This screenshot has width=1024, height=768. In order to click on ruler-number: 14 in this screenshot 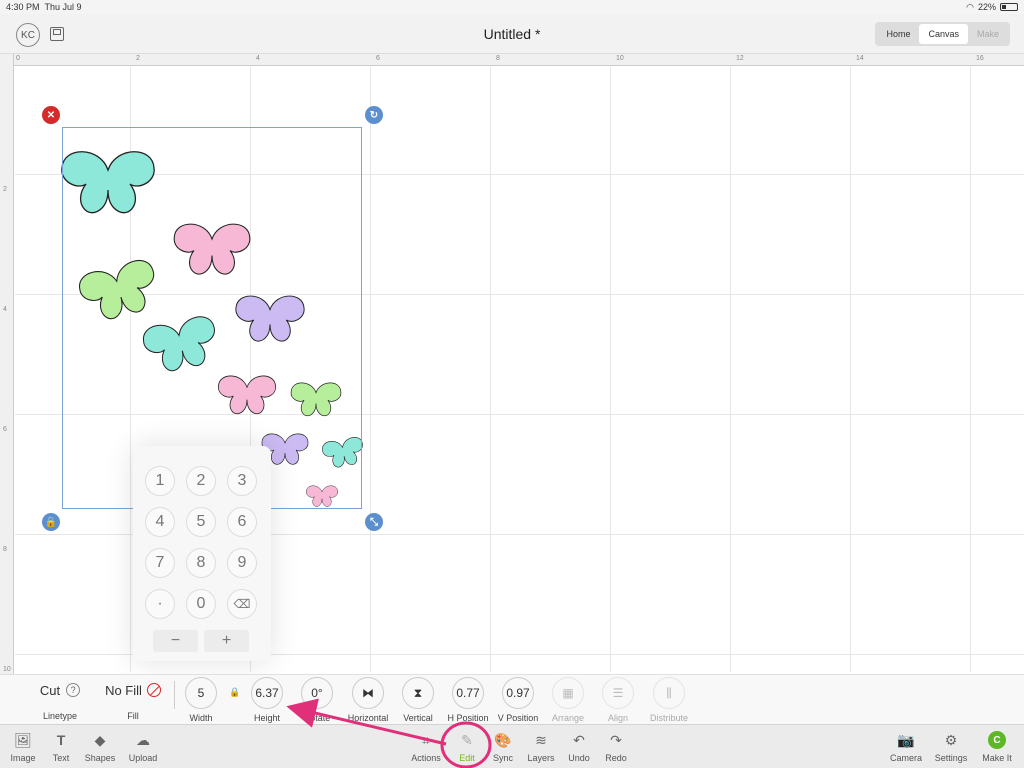, I will do `click(860, 58)`.